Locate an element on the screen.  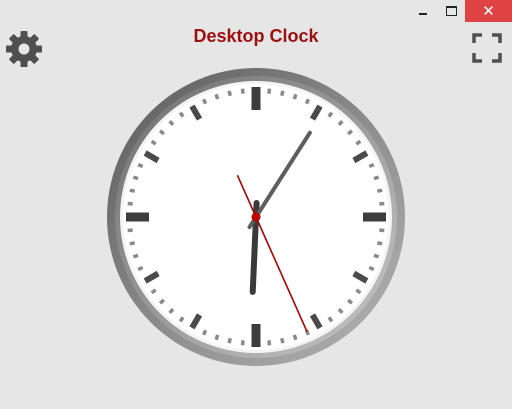
close-button: ✕ is located at coordinates (488, 11).